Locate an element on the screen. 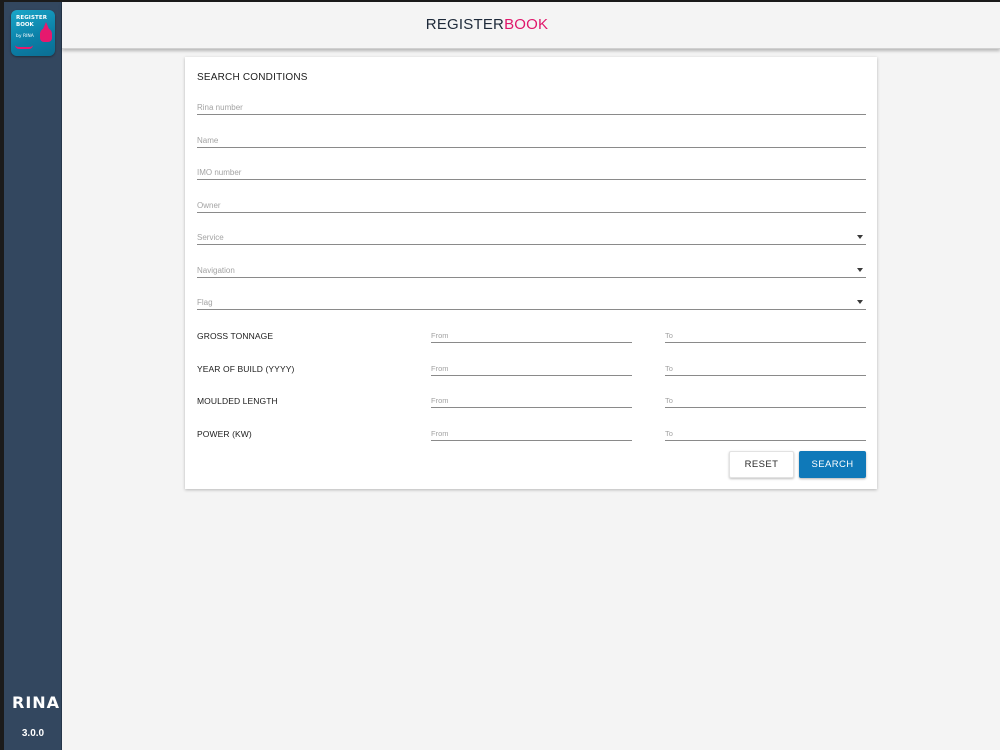 The image size is (1000, 750). owner-input is located at coordinates (531, 205).